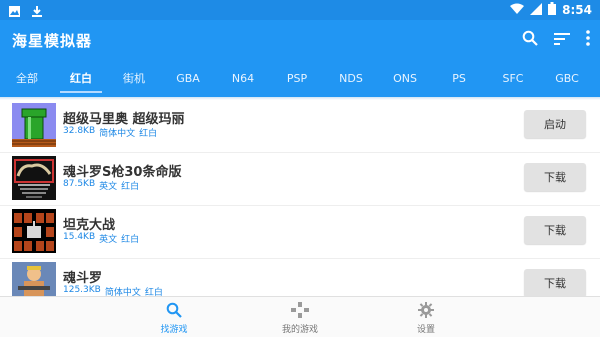 This screenshot has width=600, height=337. Describe the element at coordinates (79, 131) in the screenshot. I see `game-size: 32.8KB` at that location.